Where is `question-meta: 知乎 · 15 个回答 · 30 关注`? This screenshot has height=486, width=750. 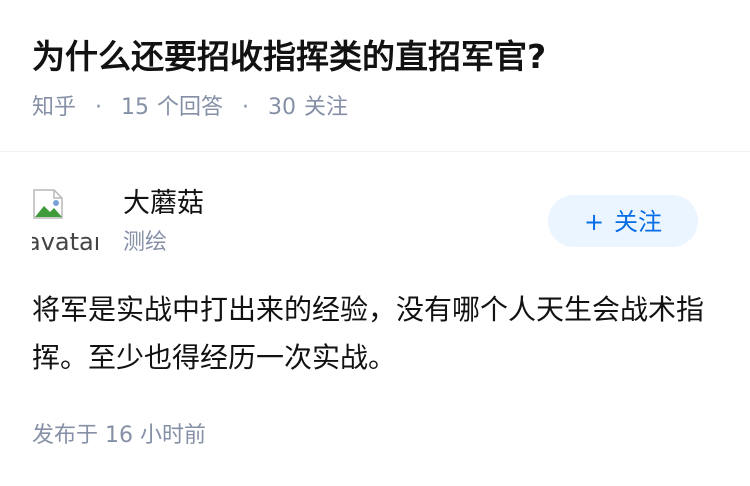
question-meta: 知乎 · 15 个回答 · 30 关注 is located at coordinates (190, 108).